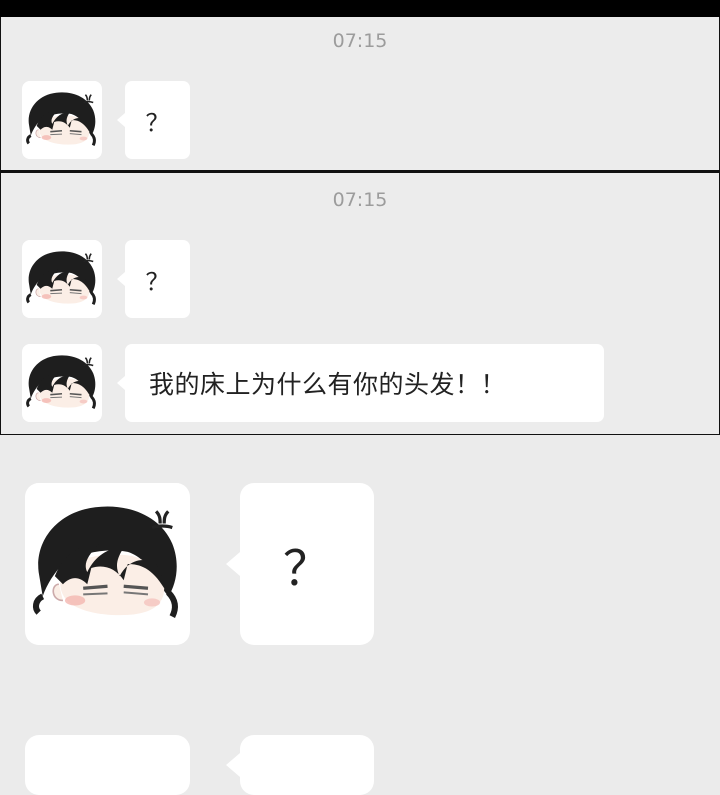 This screenshot has height=795, width=720. What do you see at coordinates (300, 765) in the screenshot?
I see `message-bubble` at bounding box center [300, 765].